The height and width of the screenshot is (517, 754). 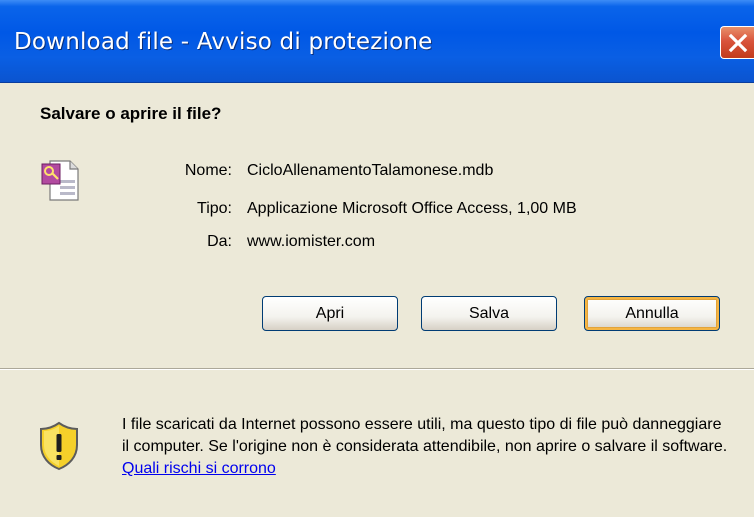 What do you see at coordinates (330, 313) in the screenshot?
I see `open-button: Apri` at bounding box center [330, 313].